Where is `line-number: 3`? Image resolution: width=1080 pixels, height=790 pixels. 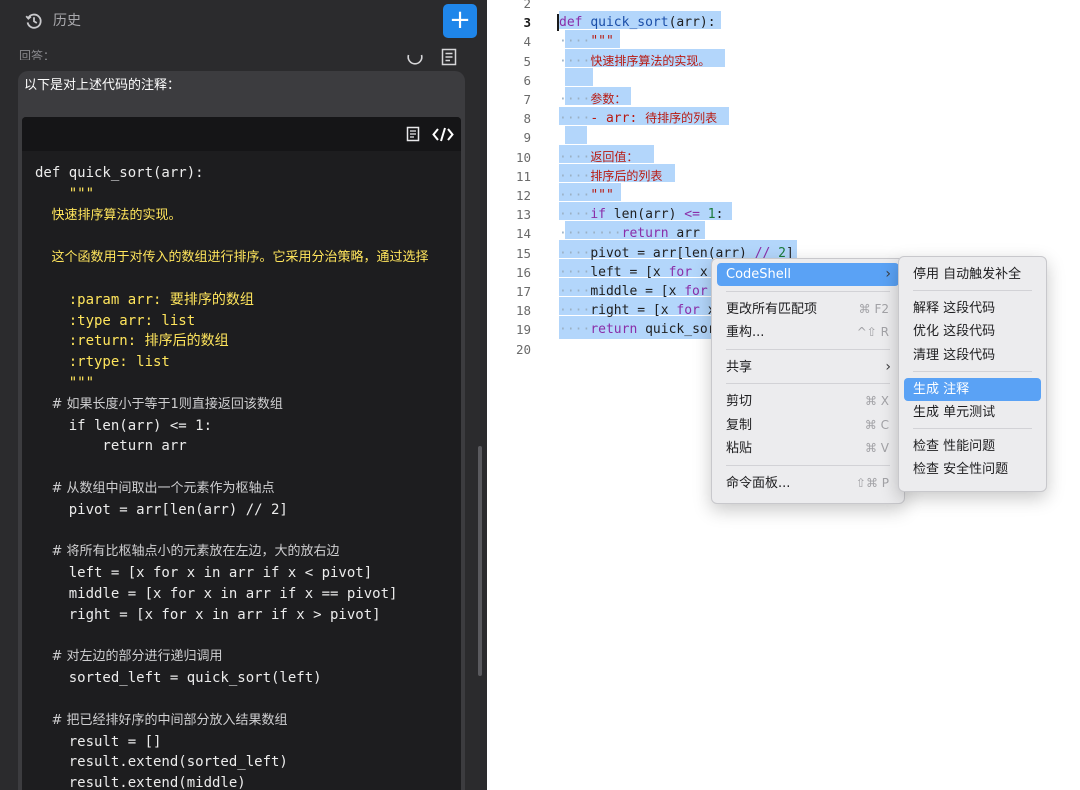 line-number: 3 is located at coordinates (527, 23).